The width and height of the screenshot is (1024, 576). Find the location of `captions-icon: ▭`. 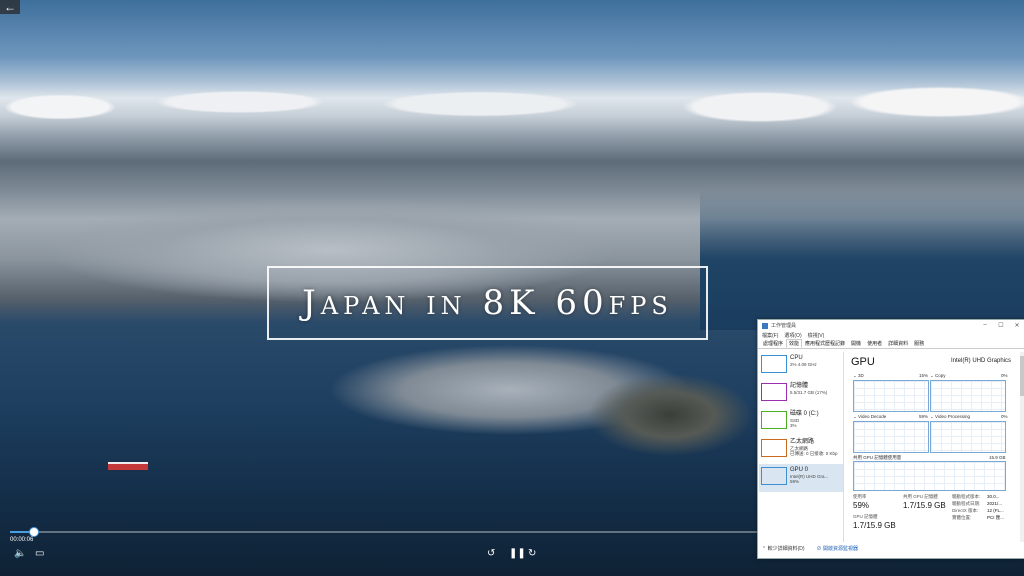

captions-icon: ▭ is located at coordinates (39, 554).